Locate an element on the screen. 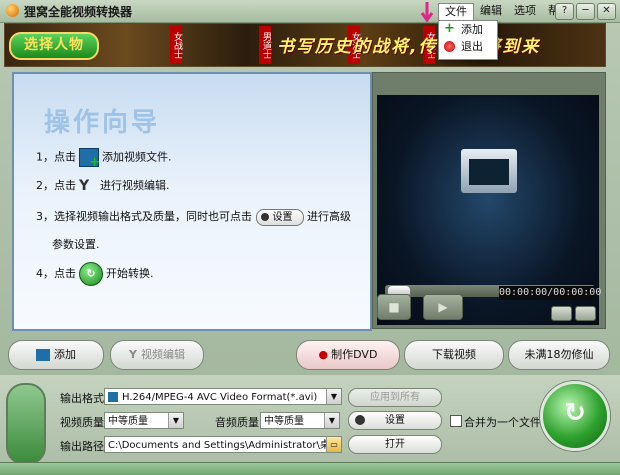 Image resolution: width=620 pixels, height=475 pixels. exit-icon is located at coordinates (449, 46).